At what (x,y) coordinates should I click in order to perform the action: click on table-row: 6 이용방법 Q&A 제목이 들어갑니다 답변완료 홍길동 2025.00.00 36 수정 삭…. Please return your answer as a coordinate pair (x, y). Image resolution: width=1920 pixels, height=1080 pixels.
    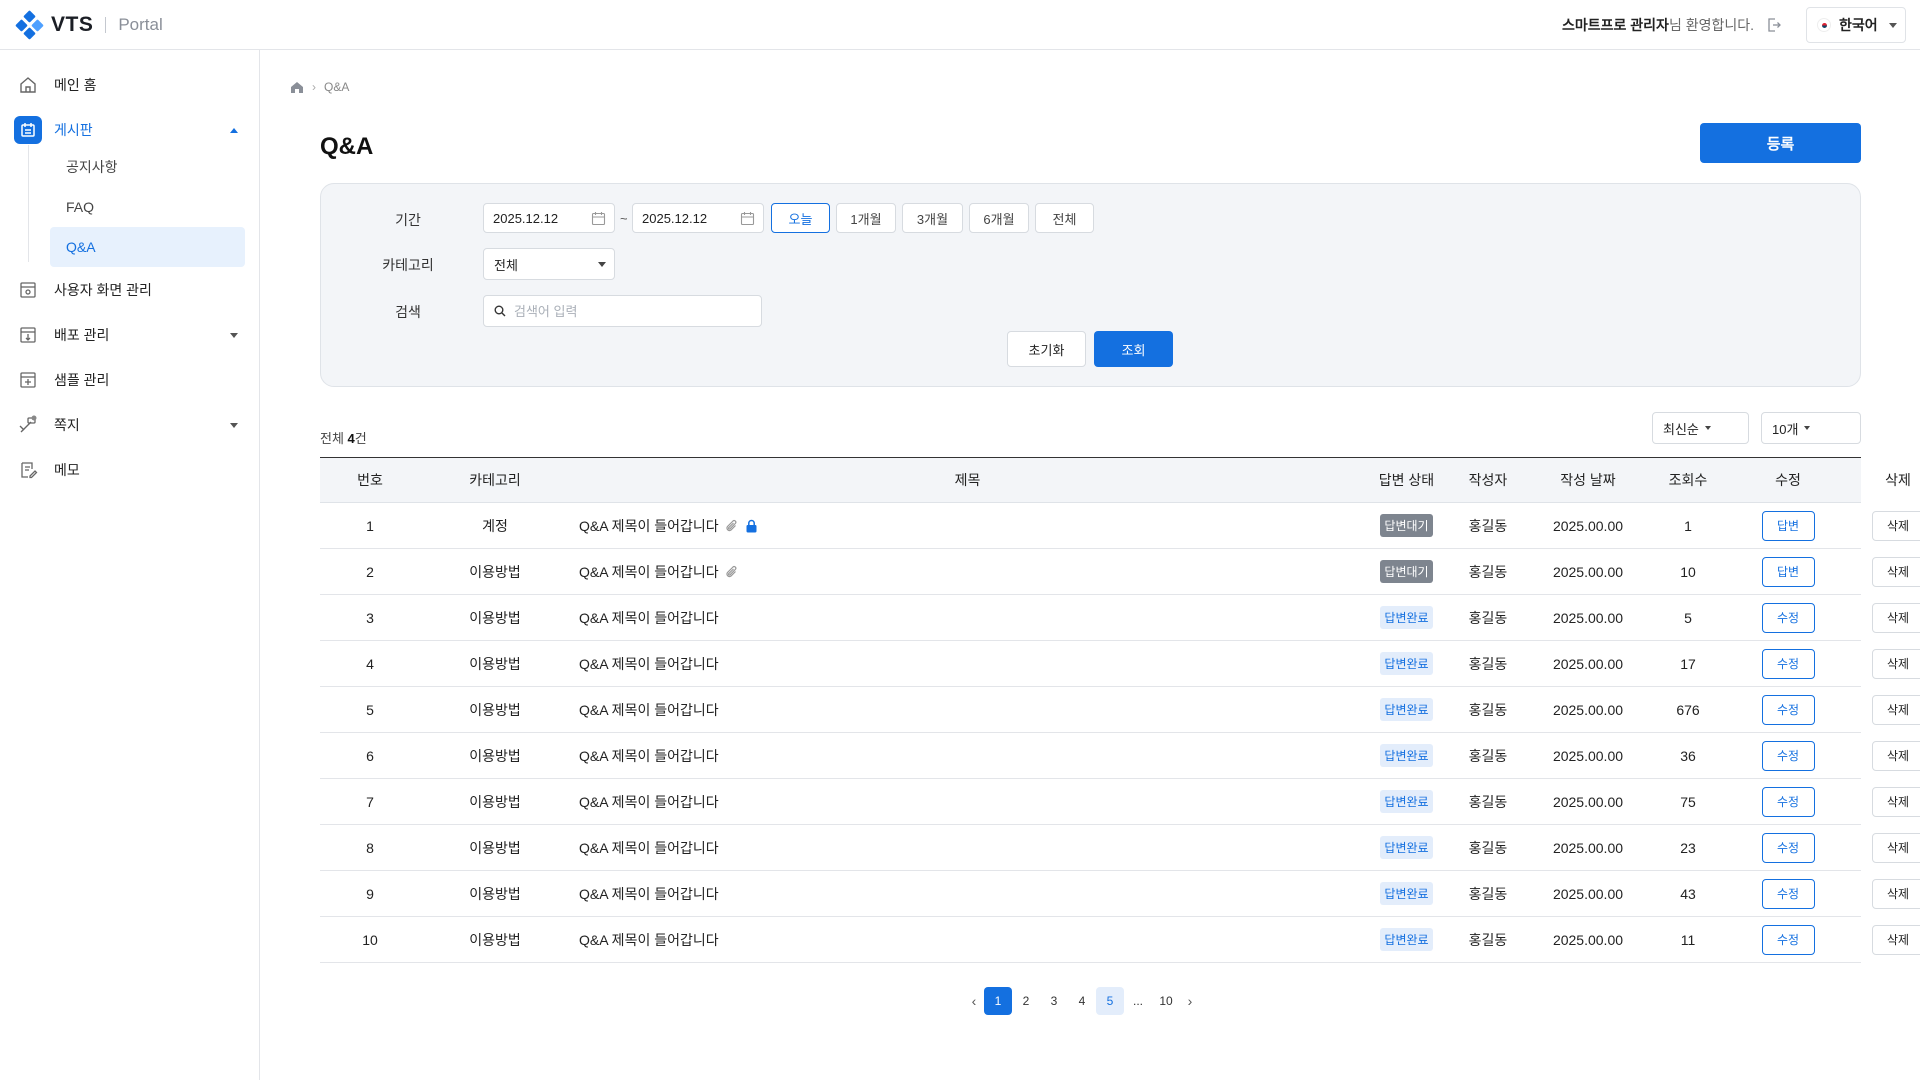
    Looking at the image, I should click on (1120, 756).